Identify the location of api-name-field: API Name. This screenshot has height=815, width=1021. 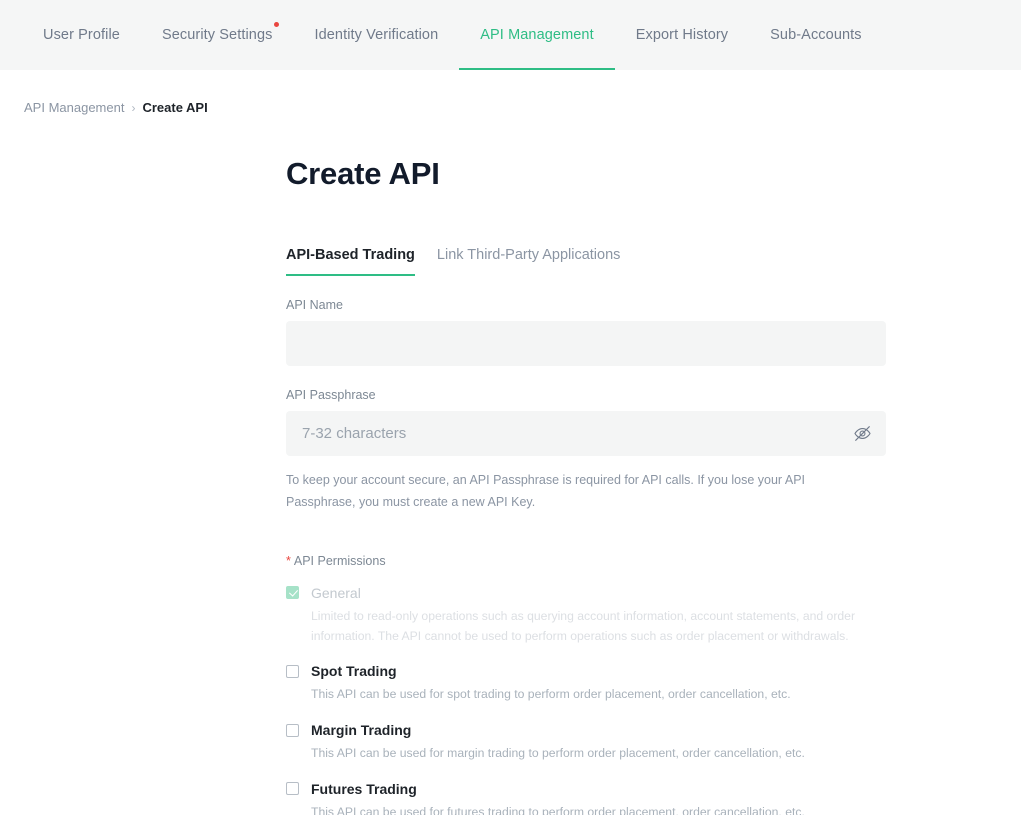
(586, 332).